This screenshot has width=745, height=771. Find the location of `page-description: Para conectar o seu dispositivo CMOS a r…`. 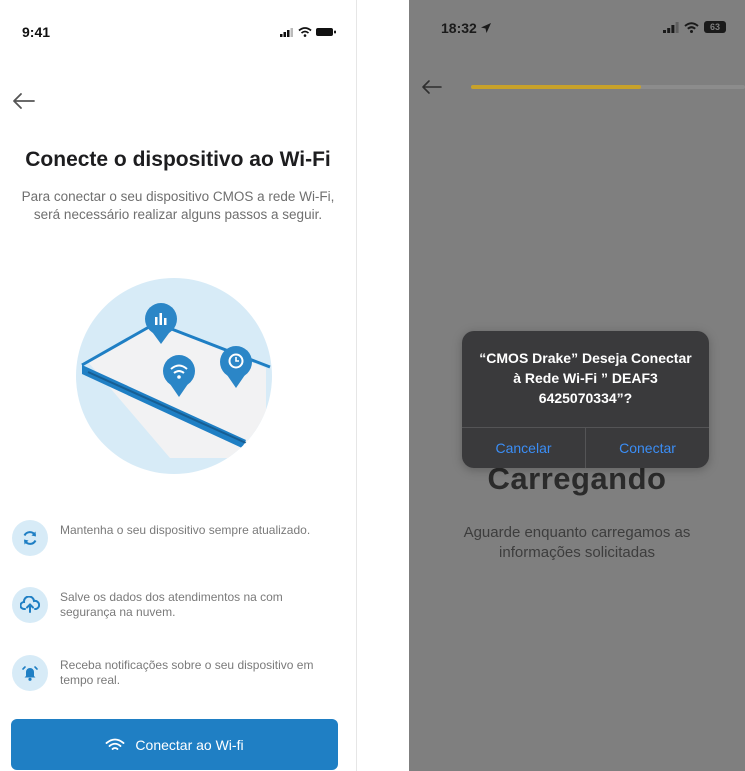

page-description: Para conectar o seu dispositivo CMOS a r… is located at coordinates (178, 205).